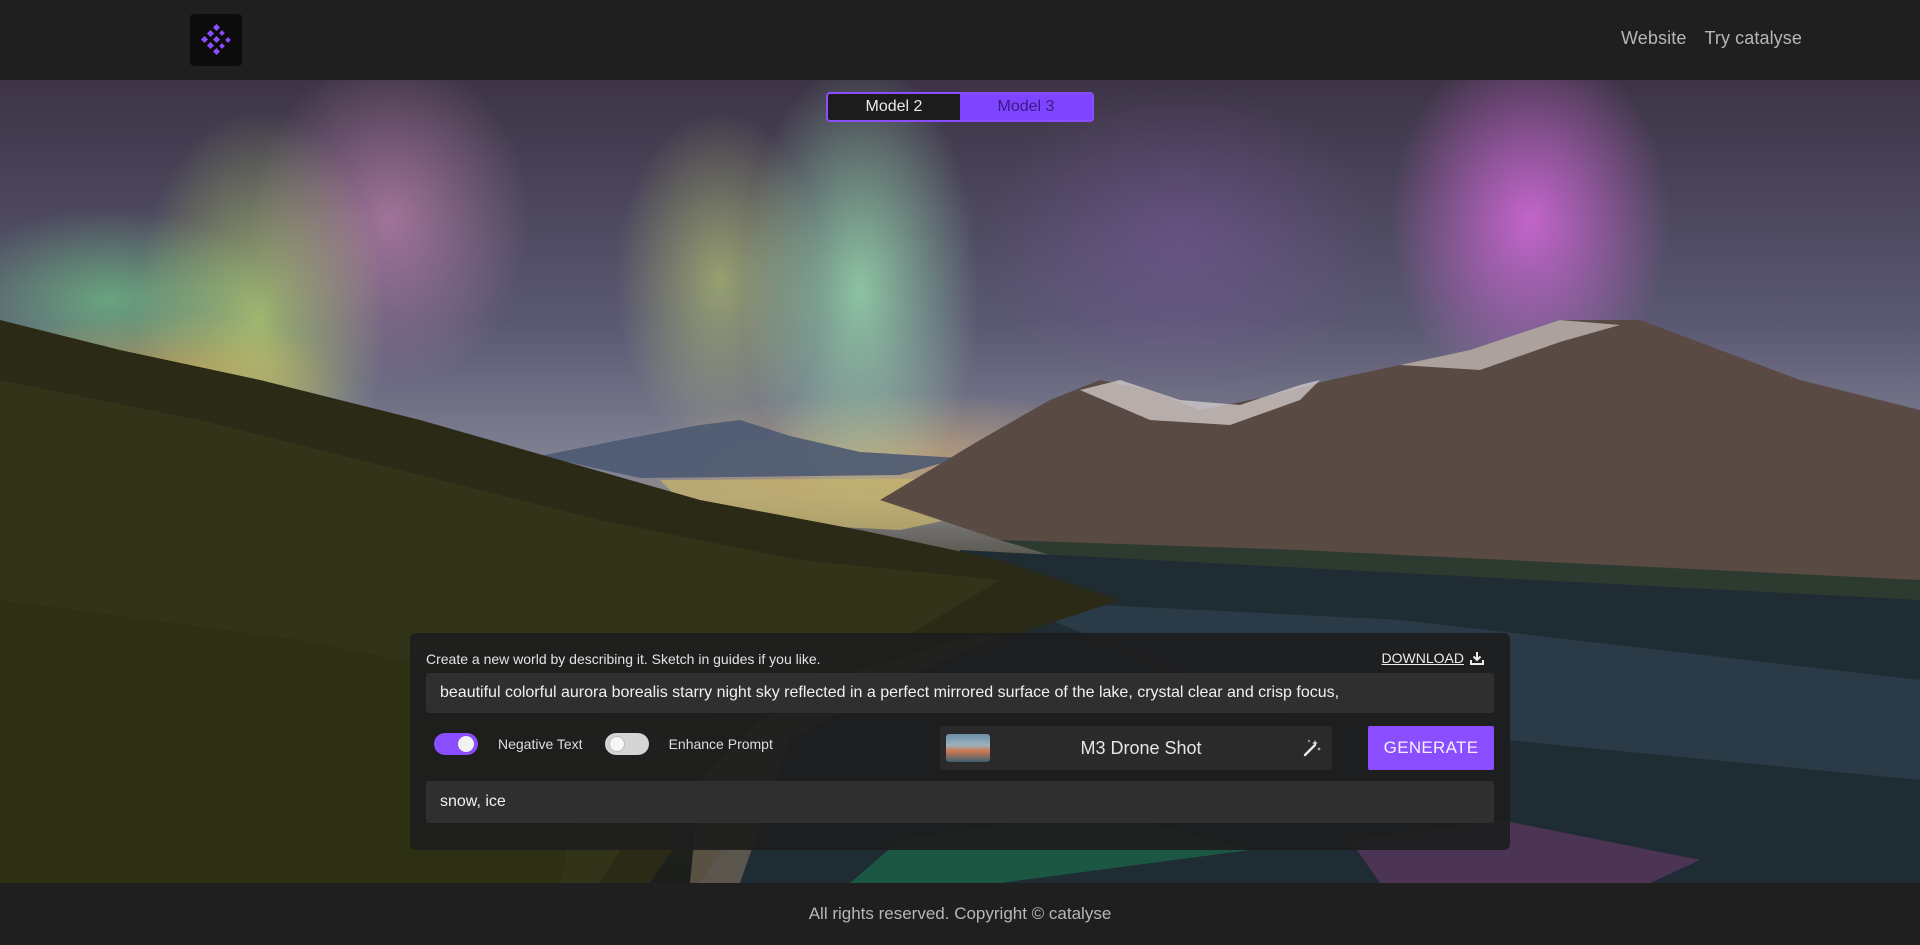 This screenshot has width=1920, height=945. What do you see at coordinates (1026, 107) in the screenshot?
I see `model-option-3: Model 3` at bounding box center [1026, 107].